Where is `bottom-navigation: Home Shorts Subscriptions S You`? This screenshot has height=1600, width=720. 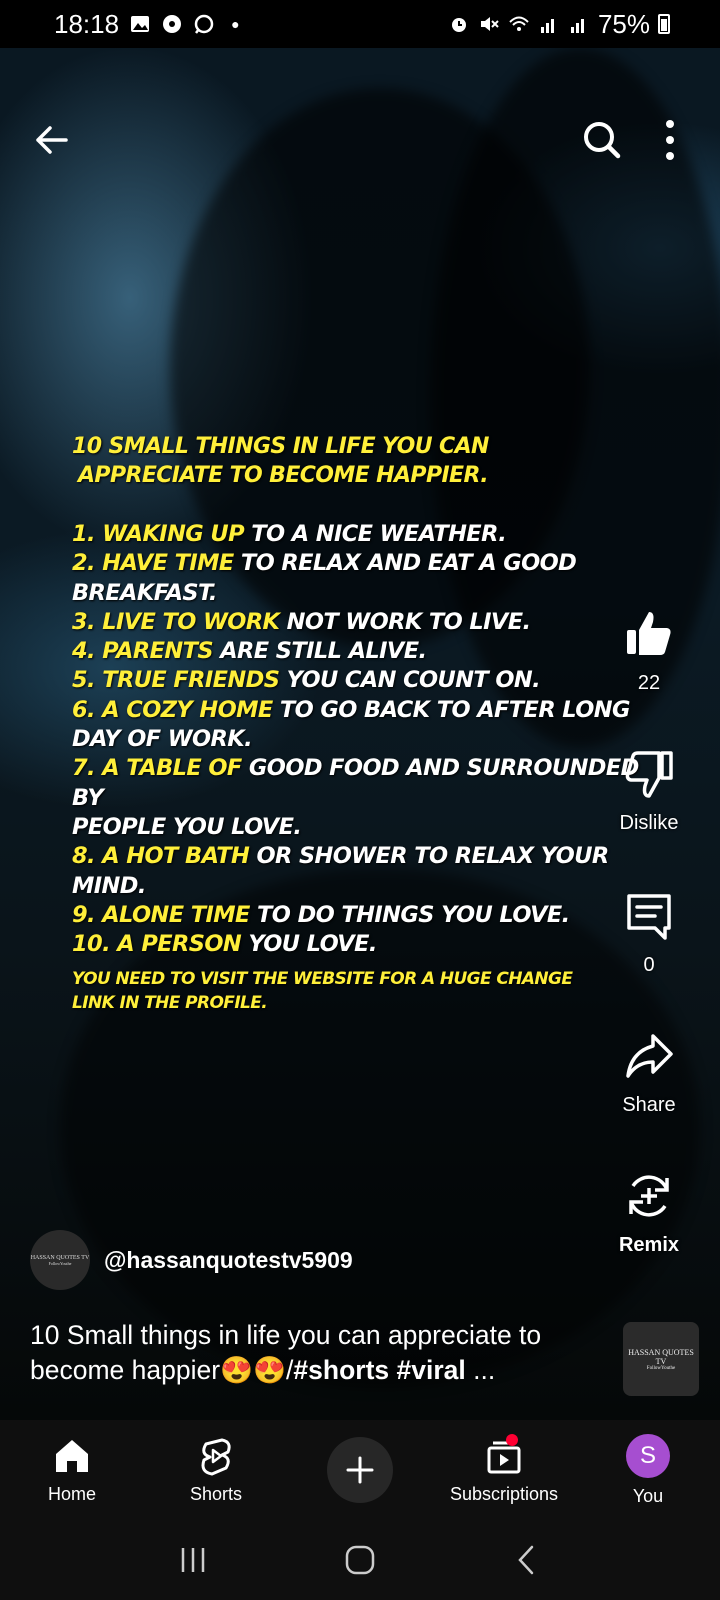
bottom-navigation: Home Shorts Subscriptions S You is located at coordinates (360, 1470).